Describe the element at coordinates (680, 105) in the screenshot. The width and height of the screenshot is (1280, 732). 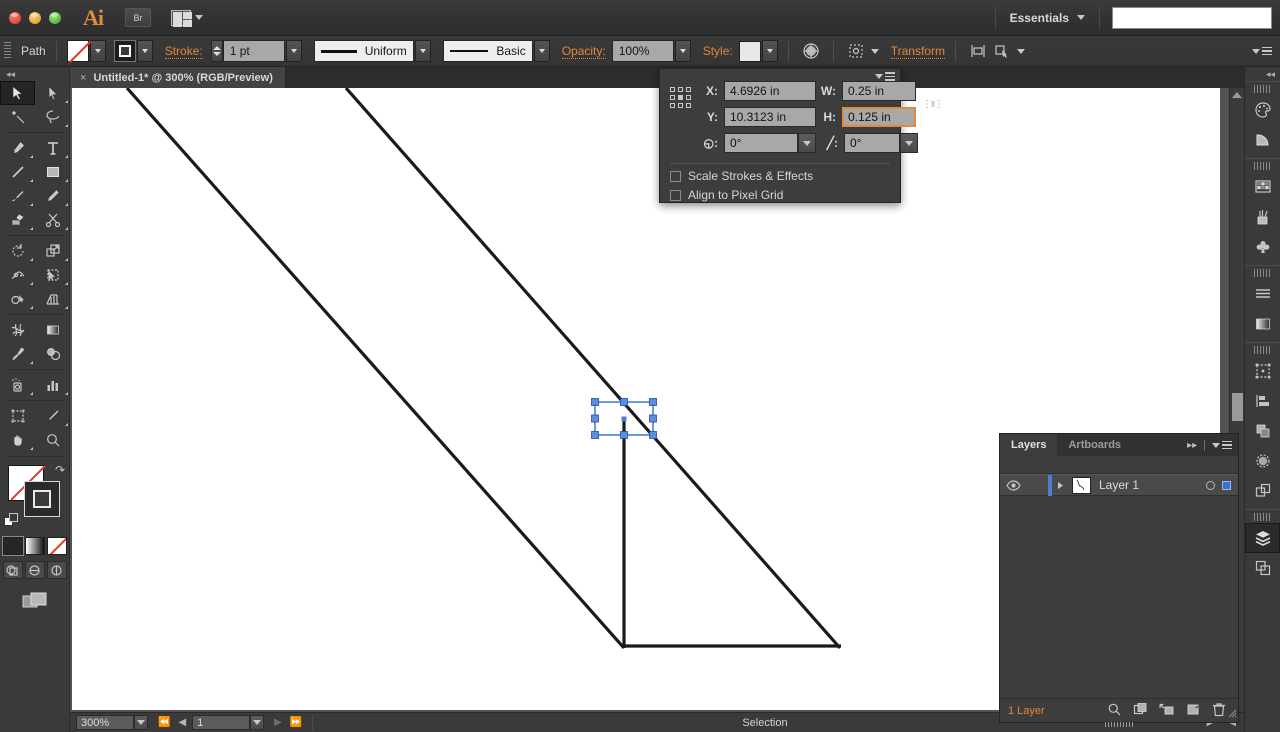
I see `ref-point-bc` at that location.